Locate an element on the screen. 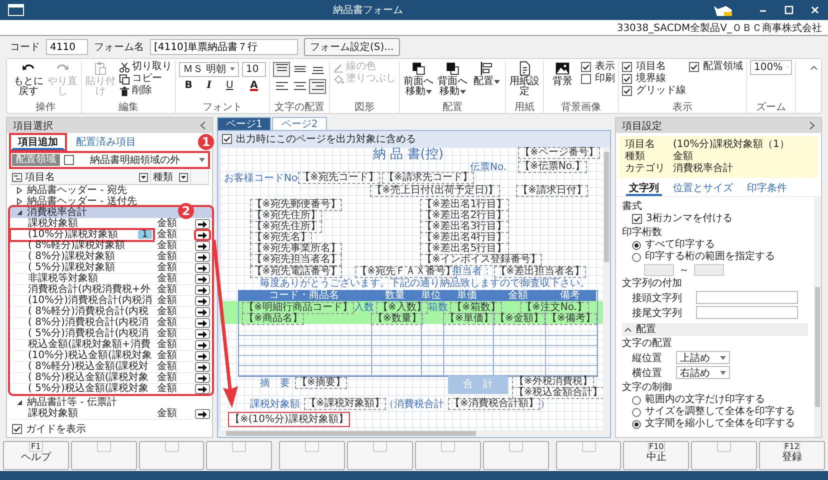 This screenshot has height=480, width=828. radio-option: 範囲内の文字だけ印字する is located at coordinates (715, 400).